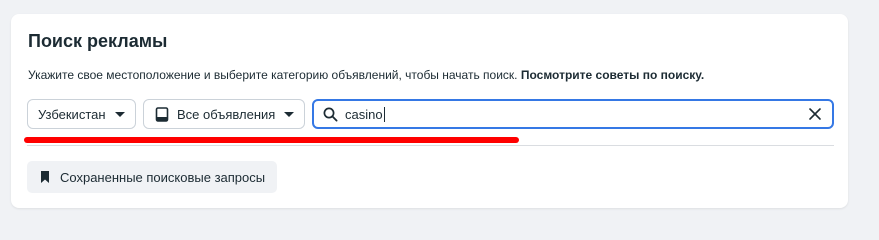  Describe the element at coordinates (98, 41) in the screenshot. I see `panel-title: Поиск рекламы` at that location.